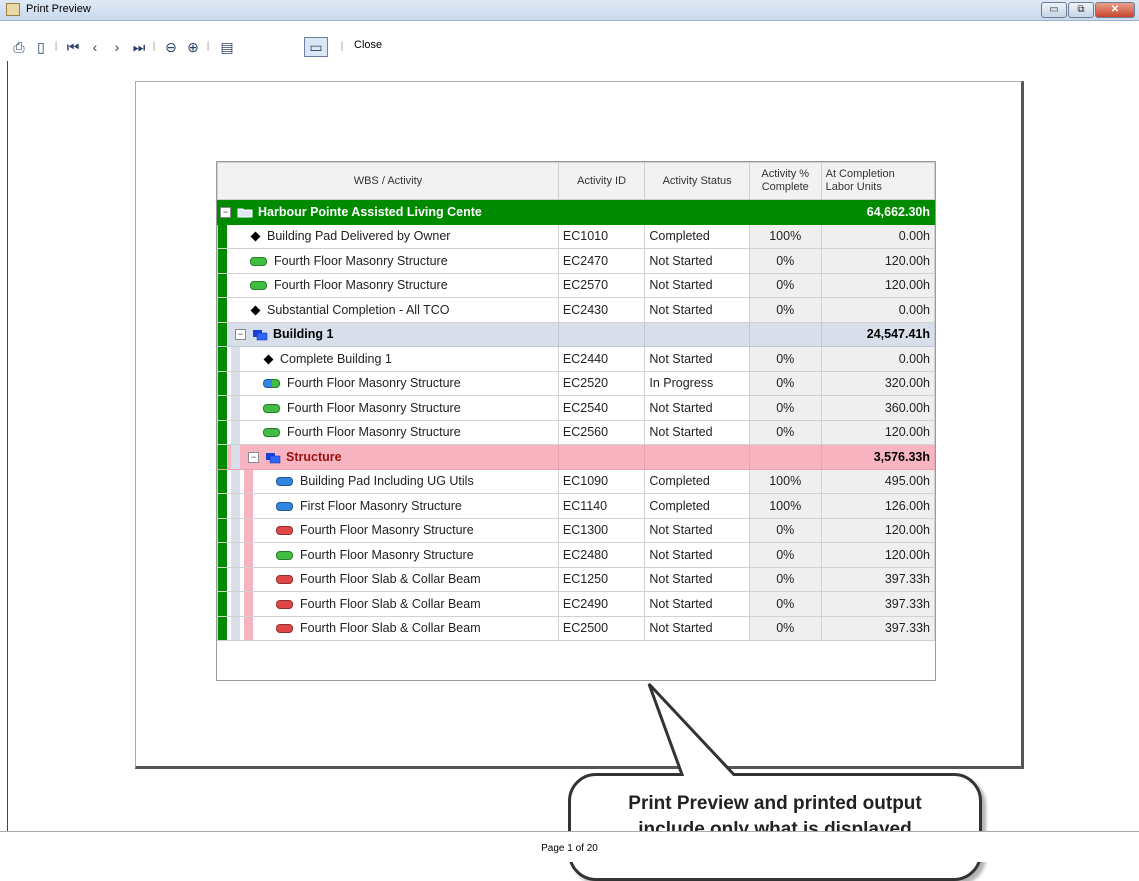 Image resolution: width=1139 pixels, height=881 pixels. Describe the element at coordinates (388, 506) in the screenshot. I see `name-cell: First Floor Masonry Structure` at that location.